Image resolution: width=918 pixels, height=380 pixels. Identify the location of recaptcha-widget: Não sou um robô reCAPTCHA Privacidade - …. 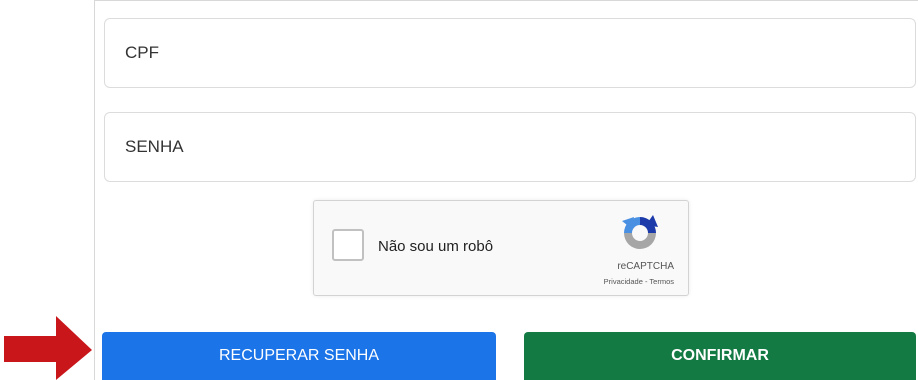
(501, 248).